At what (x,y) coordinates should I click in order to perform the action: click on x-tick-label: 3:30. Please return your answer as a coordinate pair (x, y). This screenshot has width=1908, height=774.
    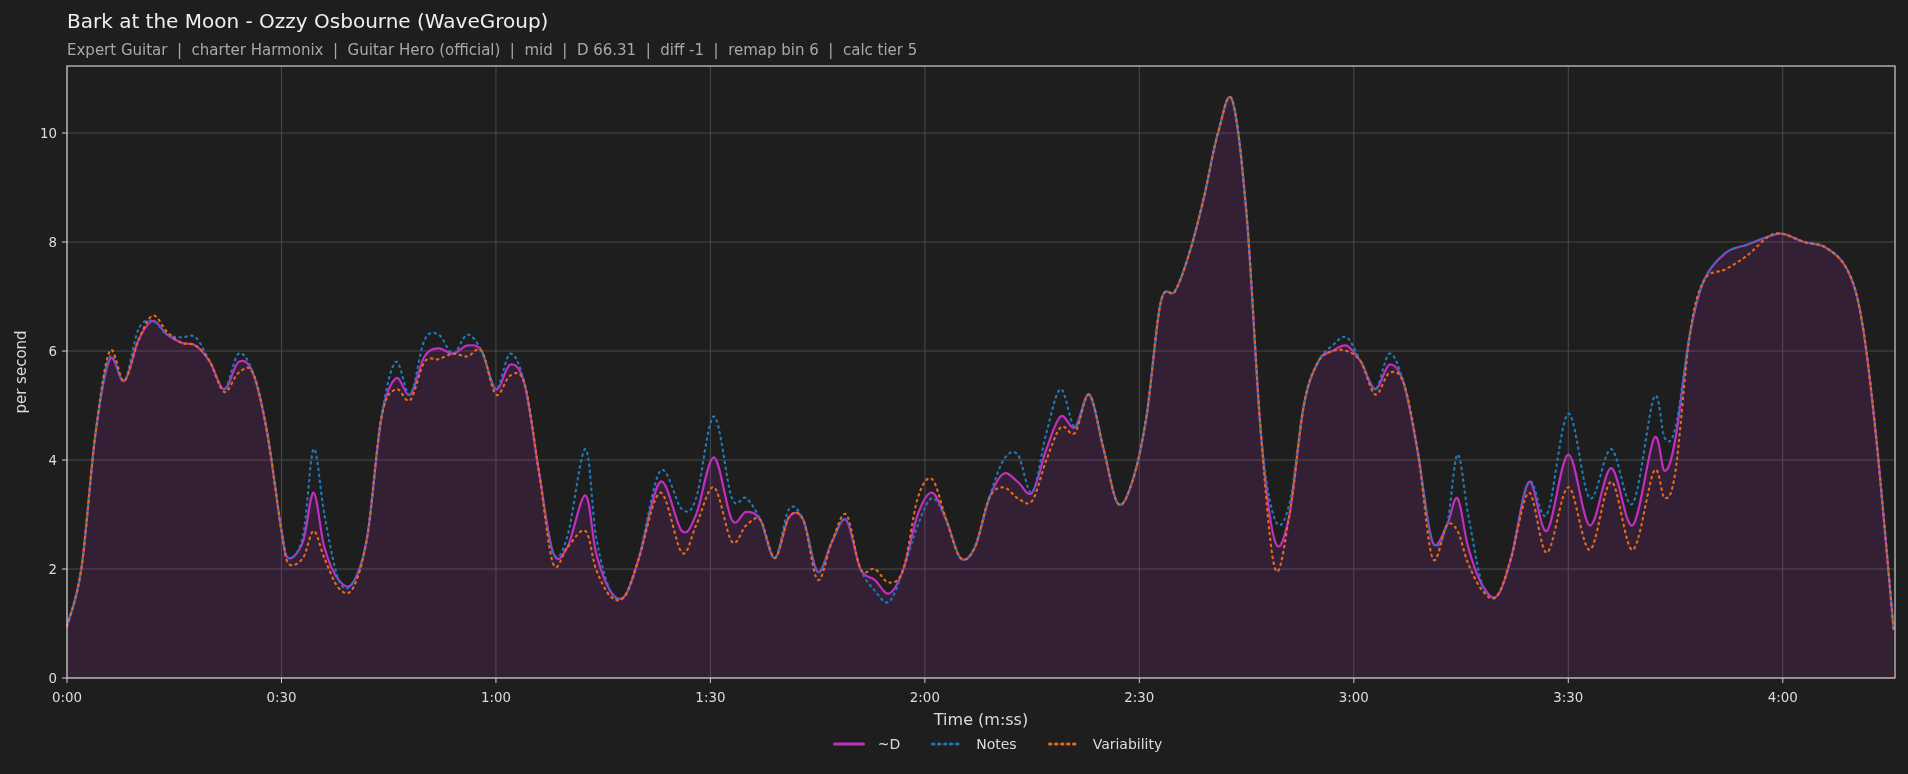
    Looking at the image, I should click on (1568, 697).